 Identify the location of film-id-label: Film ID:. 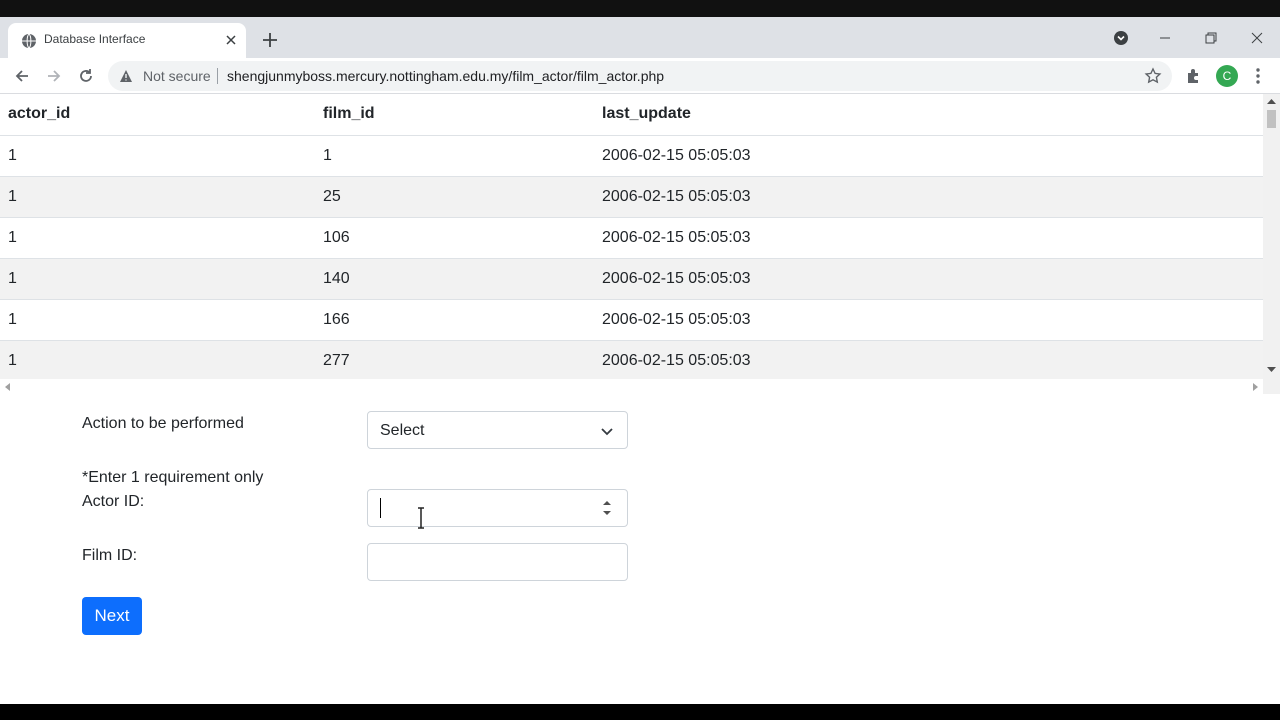
(110, 555).